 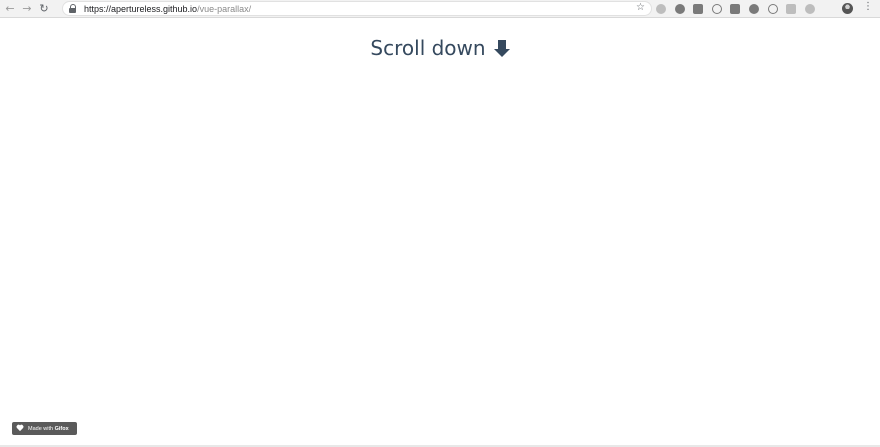 What do you see at coordinates (868, 7) in the screenshot?
I see `more-vertical-icon: ⋮` at bounding box center [868, 7].